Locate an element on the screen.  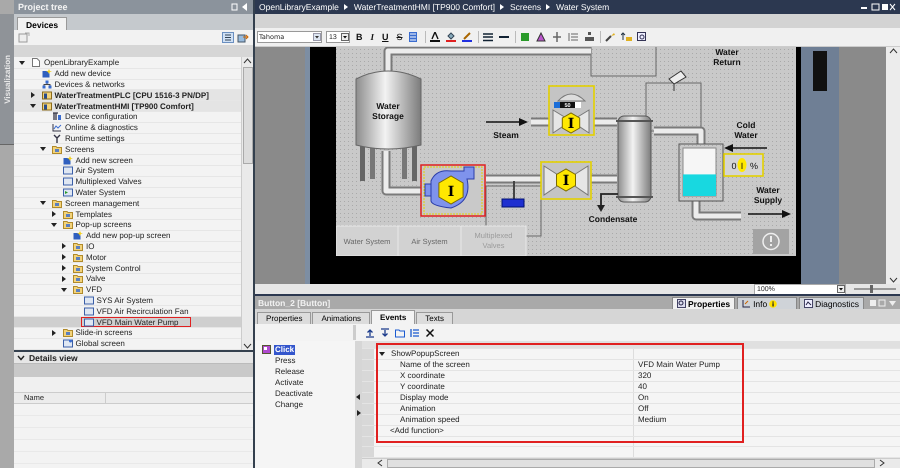
tree-item: System Control is located at coordinates (127, 268).